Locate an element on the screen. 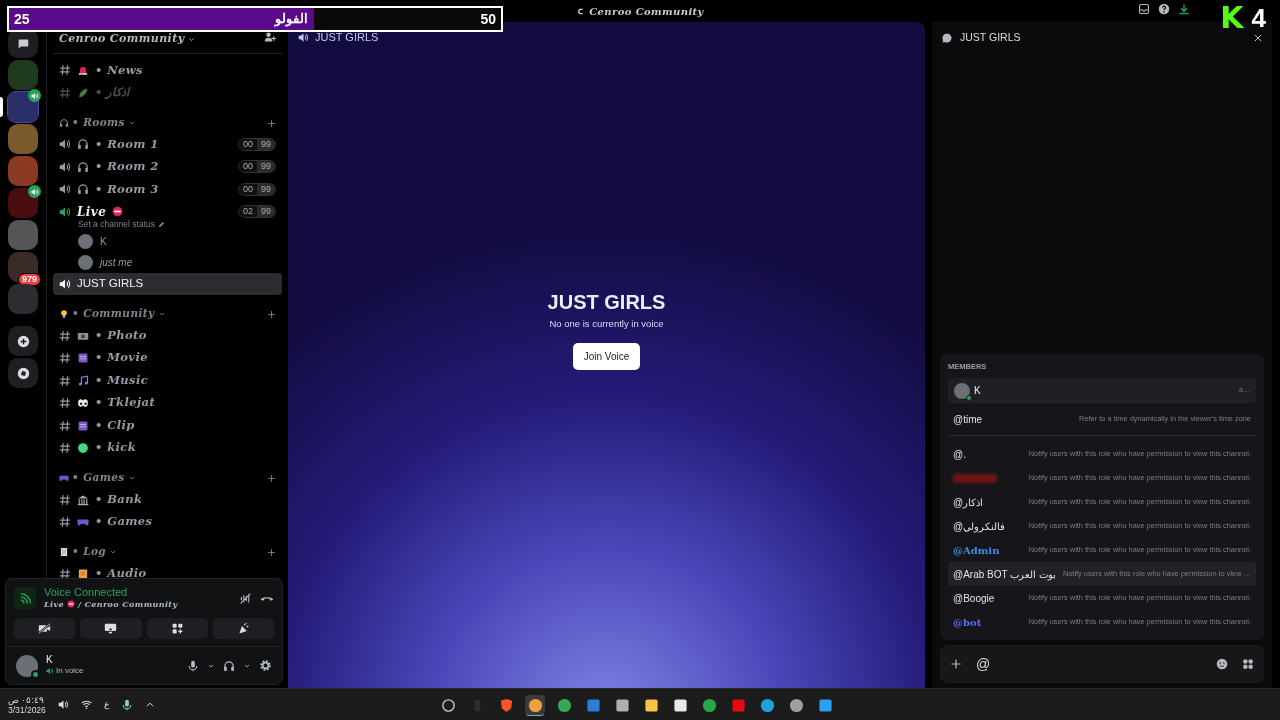 This screenshot has width=1280, height=720. user-count-badge: 00 99 is located at coordinates (256, 189).